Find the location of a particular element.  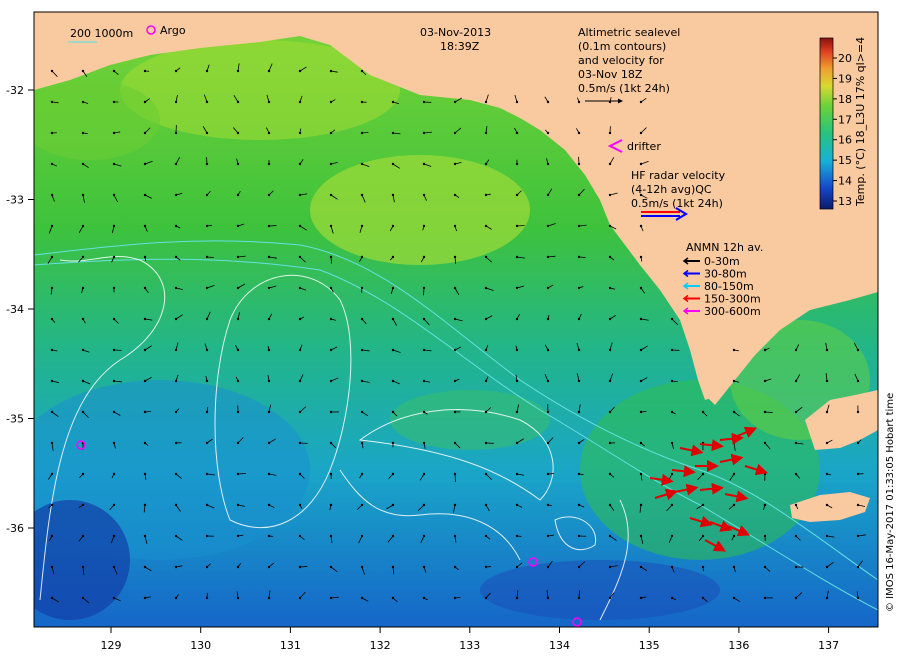

x-tick-label: 136 is located at coordinates (738, 645).